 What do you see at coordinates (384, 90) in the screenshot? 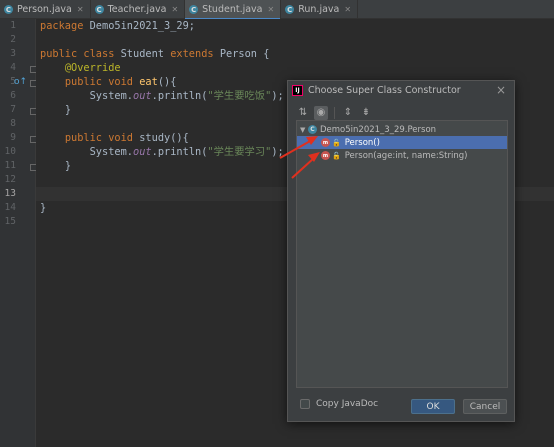
I see `dialog-title: Choose Super Class Constructor` at bounding box center [384, 90].